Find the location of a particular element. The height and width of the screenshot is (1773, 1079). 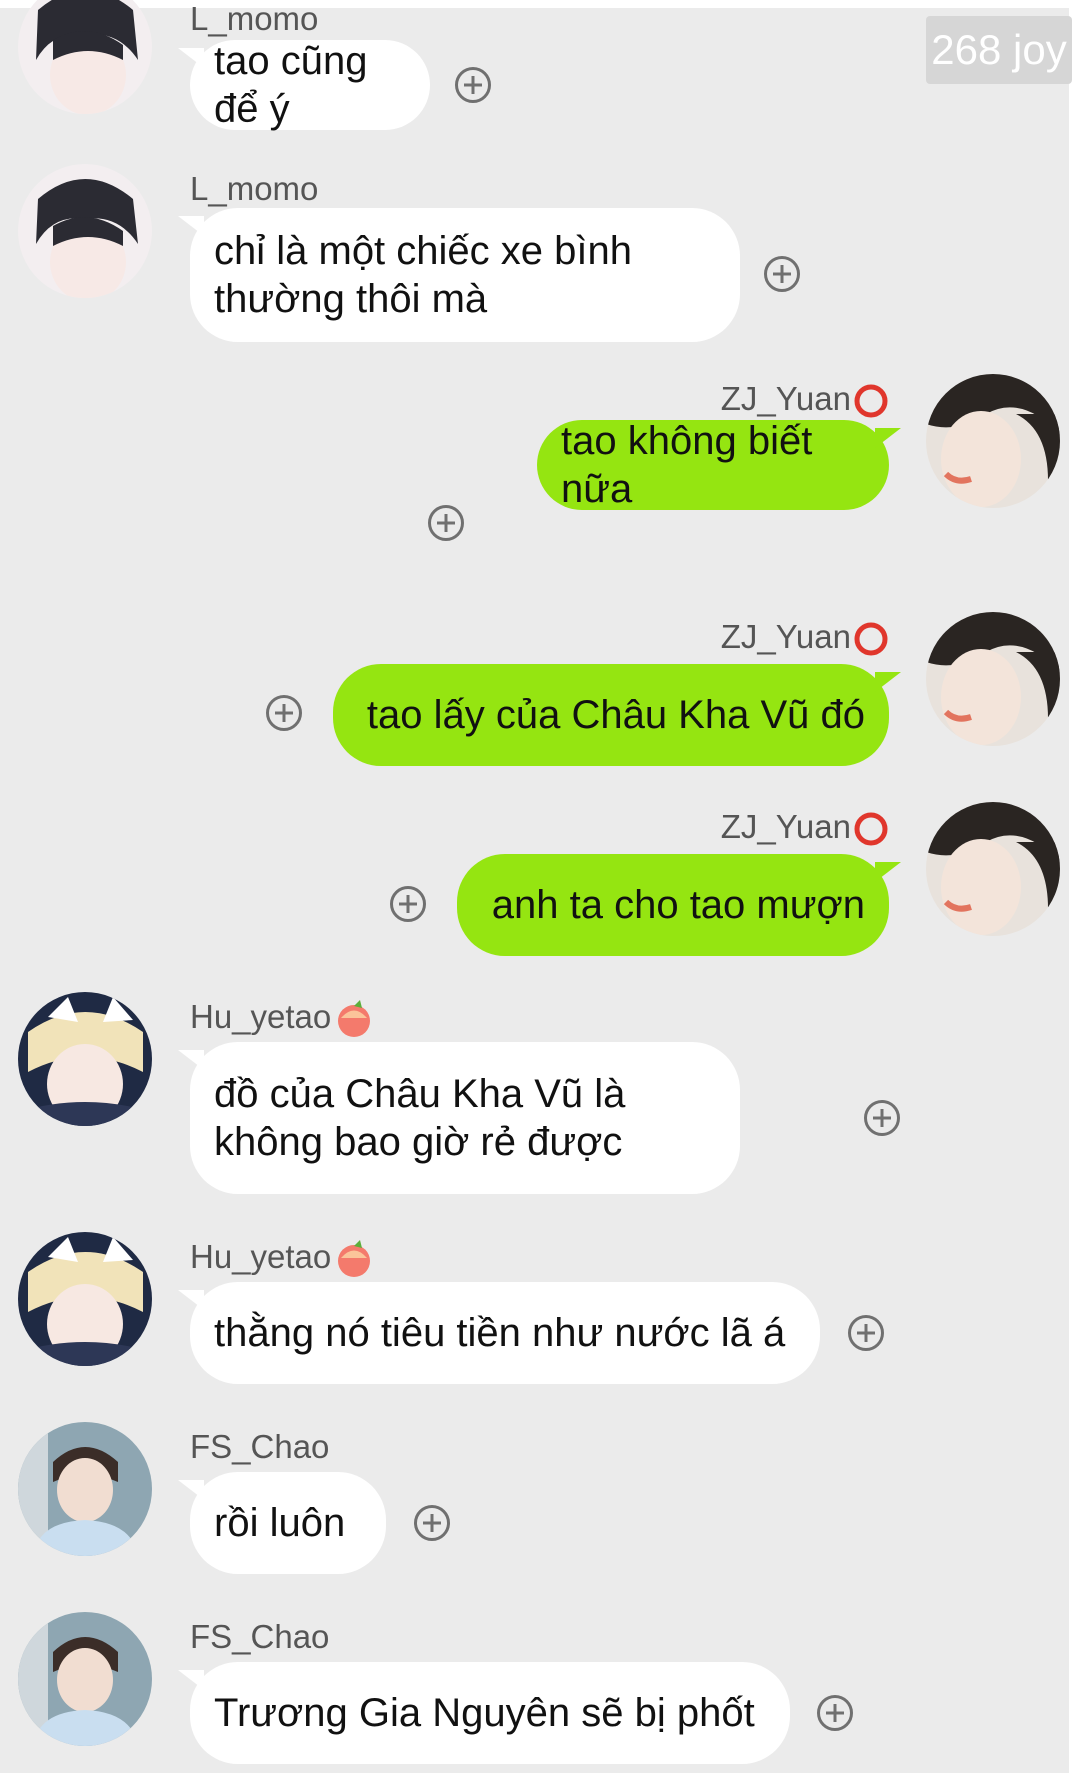

message-text: chỉ là một chiếc xe bình thường thôi mà is located at coordinates (423, 275).